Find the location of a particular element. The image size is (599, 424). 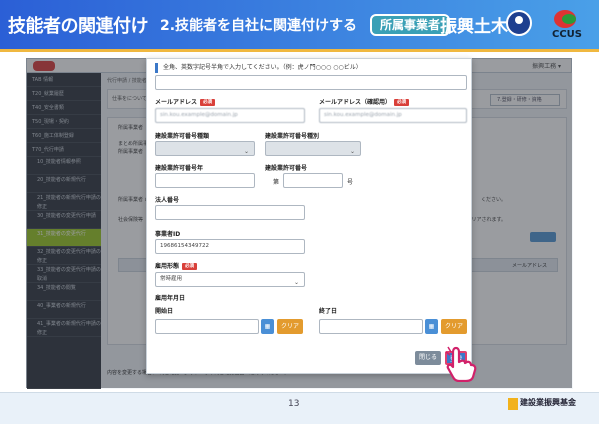

banner-subtitle: 2.技能者を自社に関連付けする is located at coordinates (259, 26).